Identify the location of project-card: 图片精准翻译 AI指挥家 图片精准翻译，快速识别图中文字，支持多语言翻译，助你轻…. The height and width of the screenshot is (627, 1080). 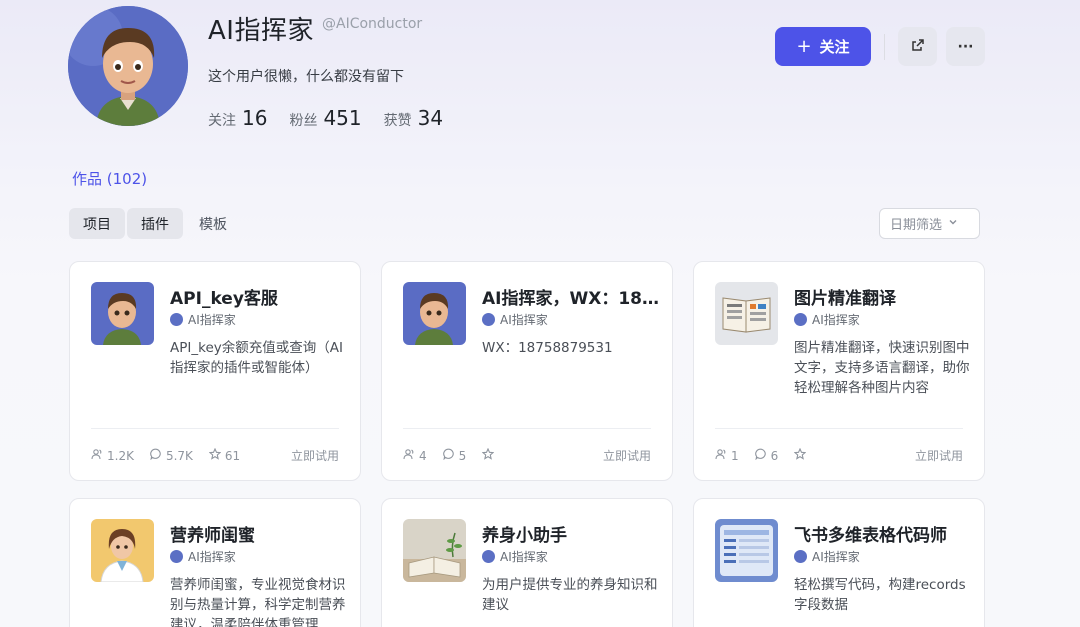
(839, 371).